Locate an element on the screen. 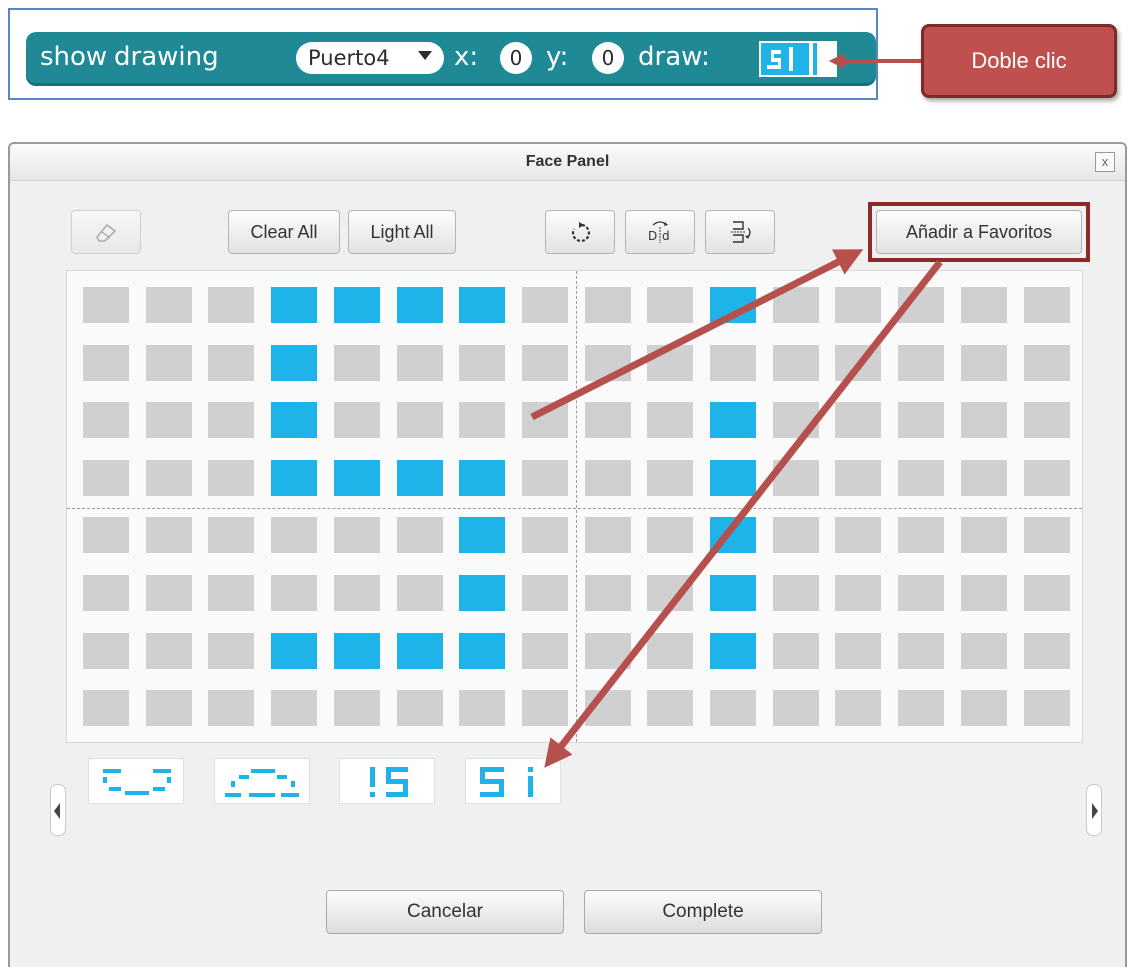  flip-horizontal-button: D d is located at coordinates (660, 232).